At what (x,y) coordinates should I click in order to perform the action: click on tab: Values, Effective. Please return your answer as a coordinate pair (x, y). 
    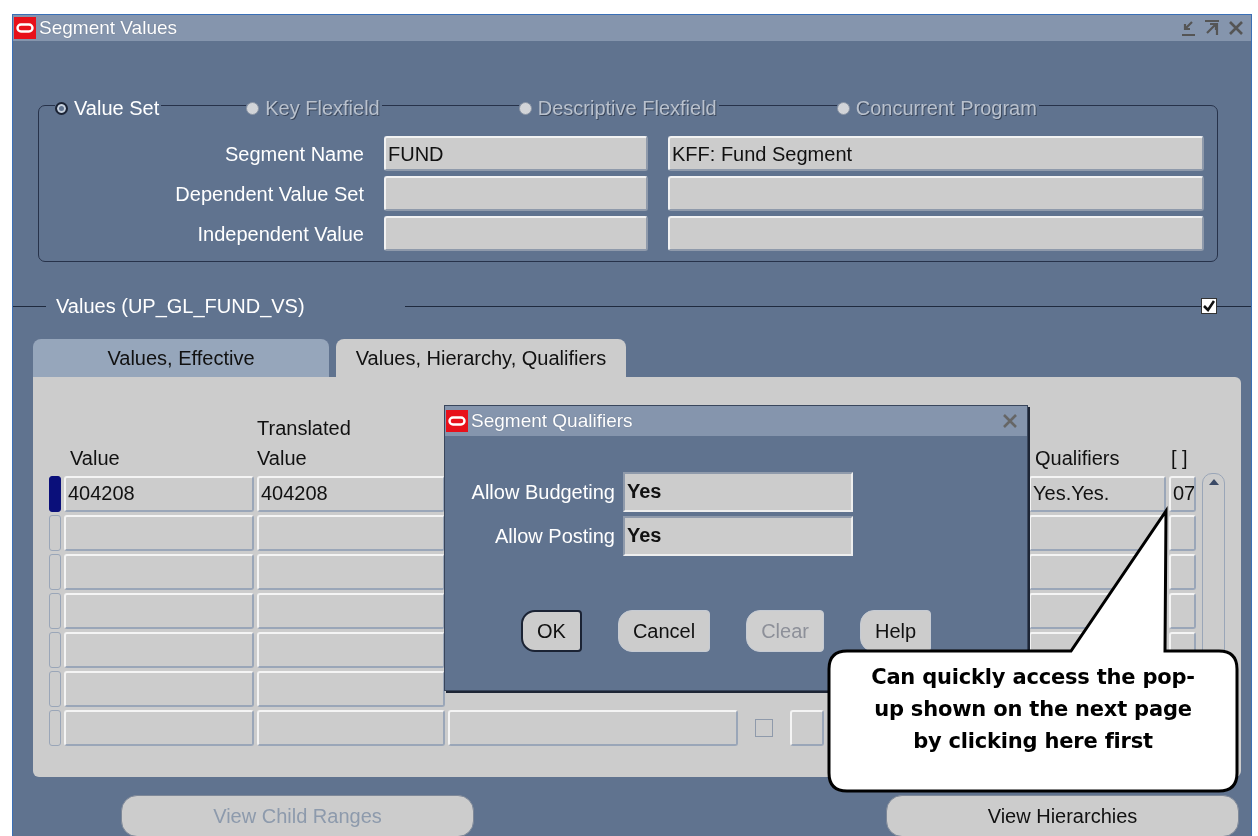
    Looking at the image, I should click on (181, 358).